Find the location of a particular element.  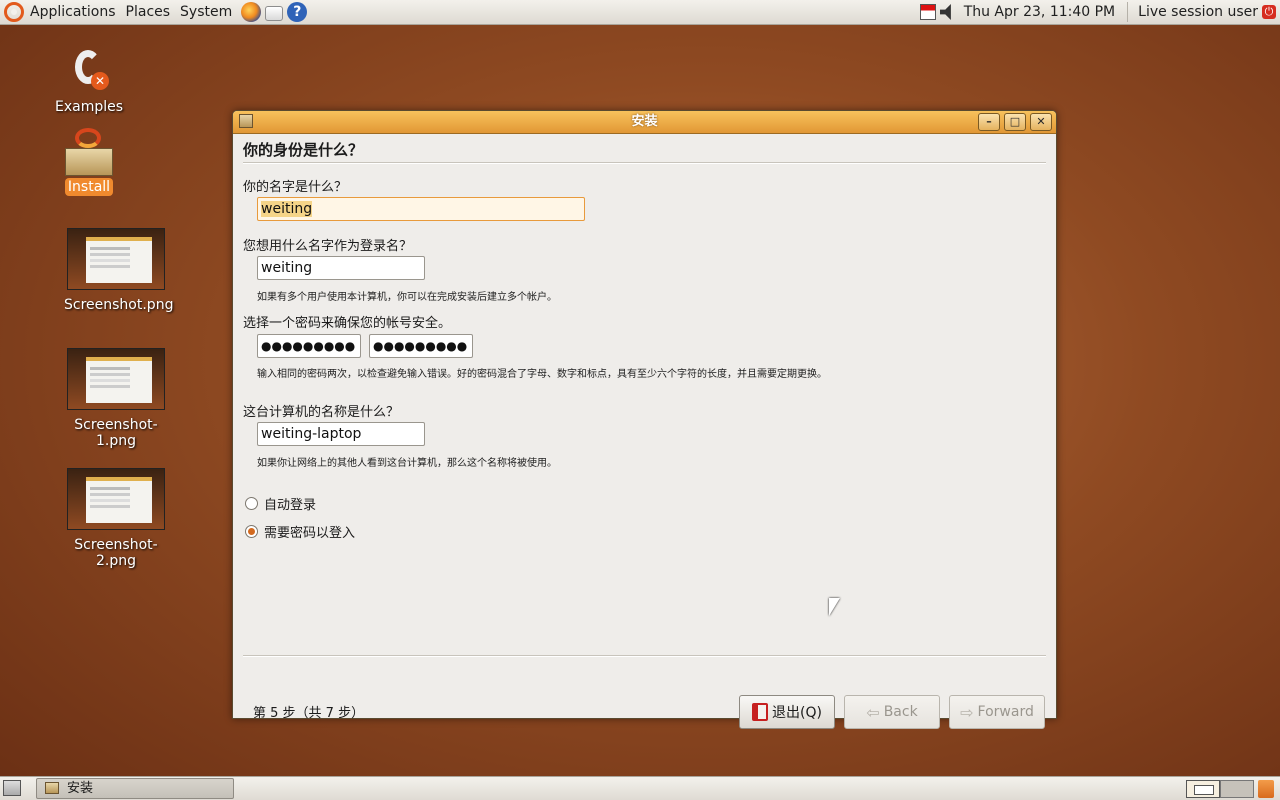

minimize-icon: – is located at coordinates (989, 122).